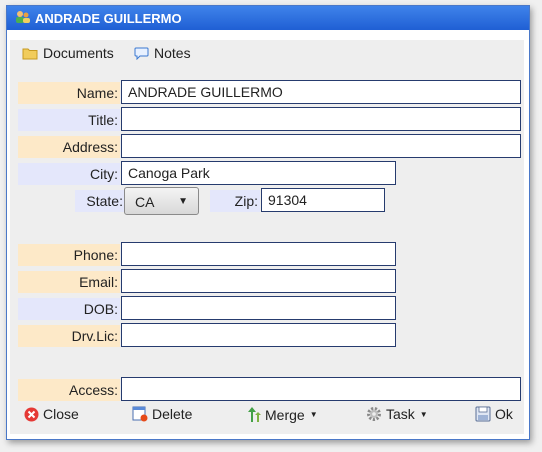 Image resolution: width=542 pixels, height=452 pixels. What do you see at coordinates (172, 414) in the screenshot?
I see `delete-label: Delete` at bounding box center [172, 414].